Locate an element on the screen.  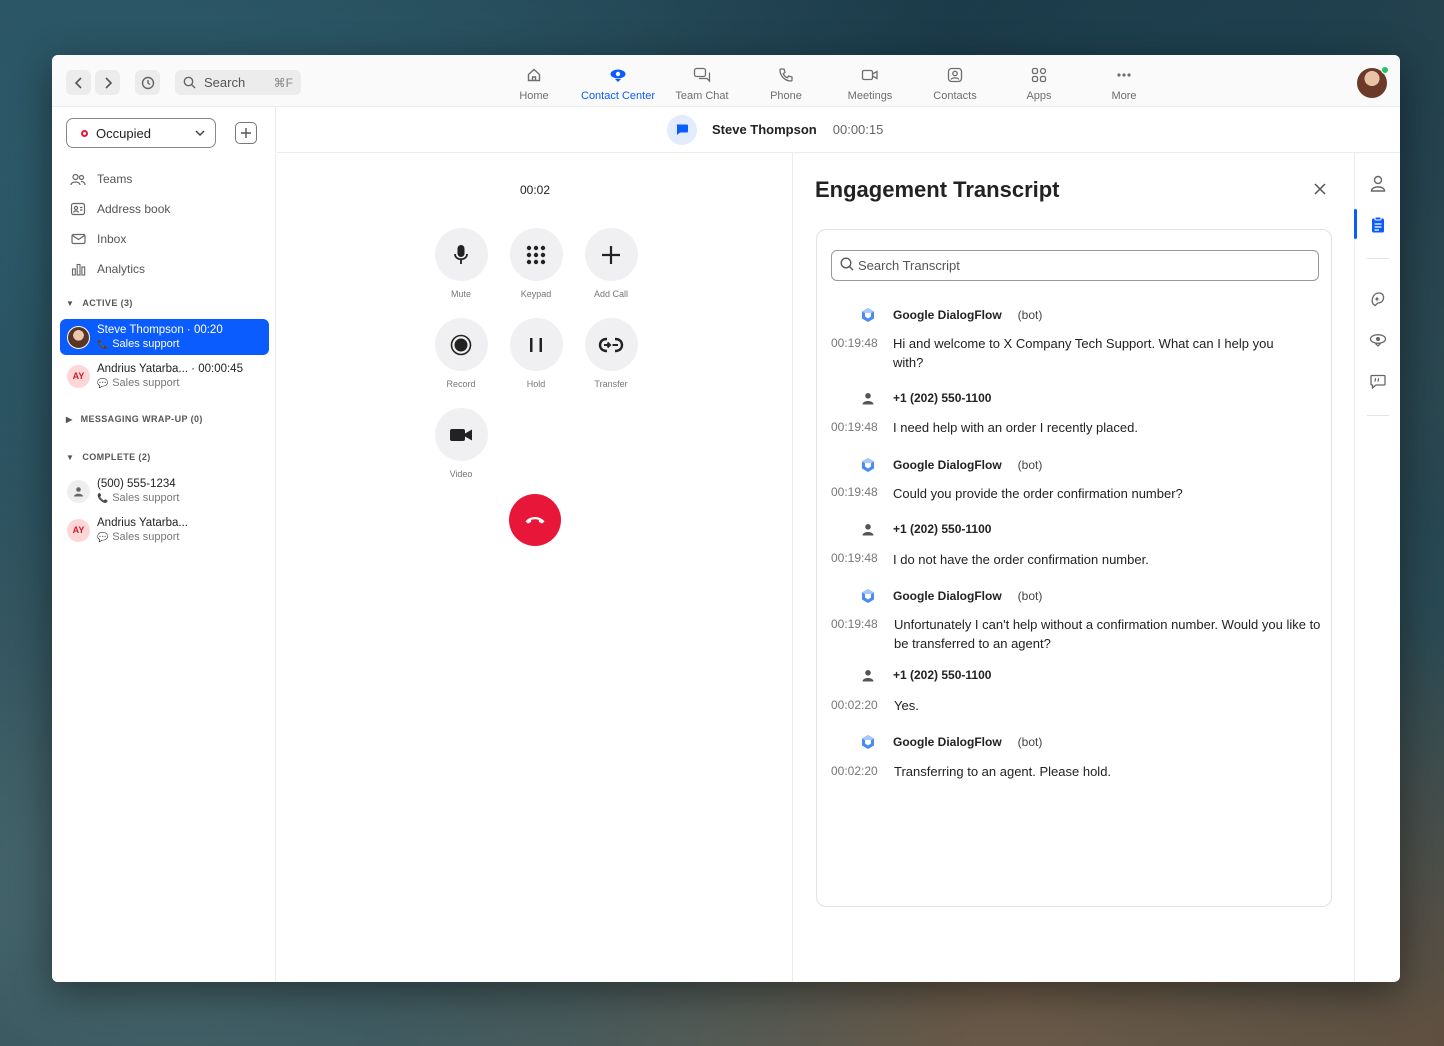
search-icon is located at coordinates (189, 82).